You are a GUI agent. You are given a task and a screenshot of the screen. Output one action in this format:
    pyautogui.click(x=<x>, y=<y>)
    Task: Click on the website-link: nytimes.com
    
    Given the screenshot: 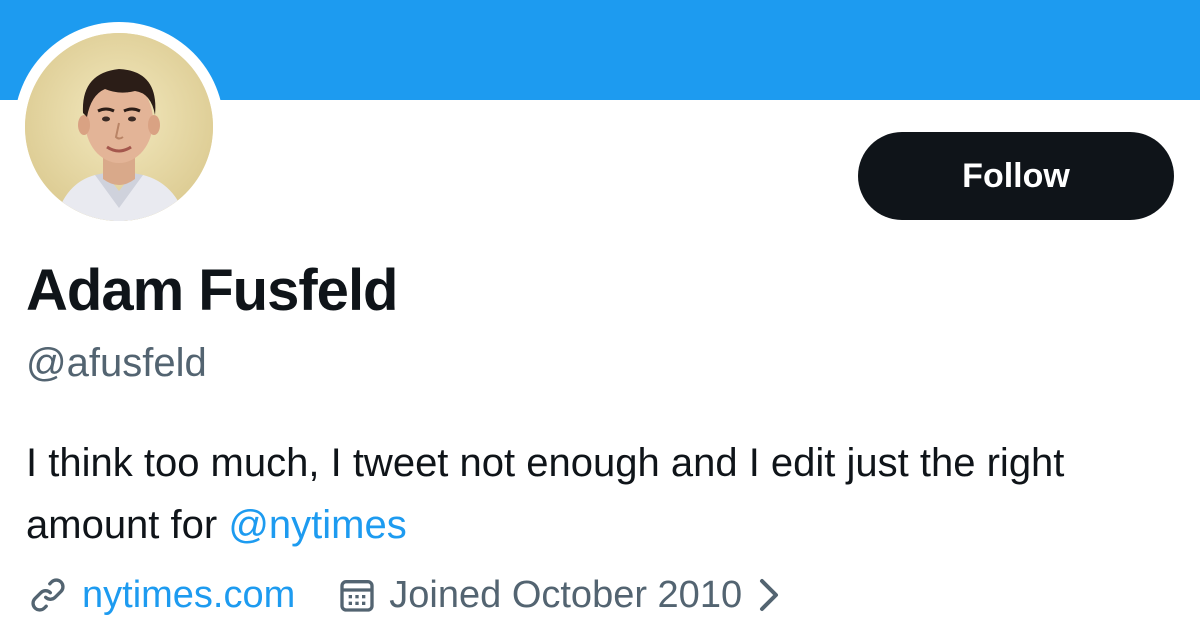 What is the action you would take?
    pyautogui.click(x=188, y=595)
    